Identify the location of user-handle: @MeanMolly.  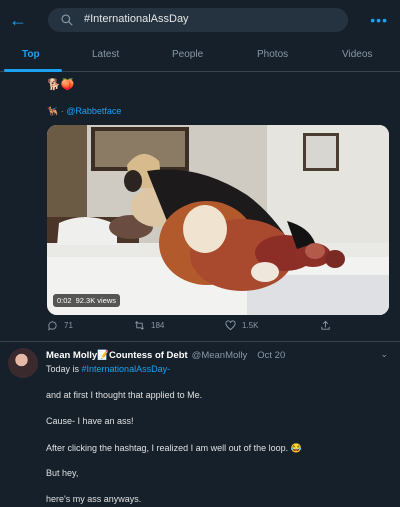
(220, 355).